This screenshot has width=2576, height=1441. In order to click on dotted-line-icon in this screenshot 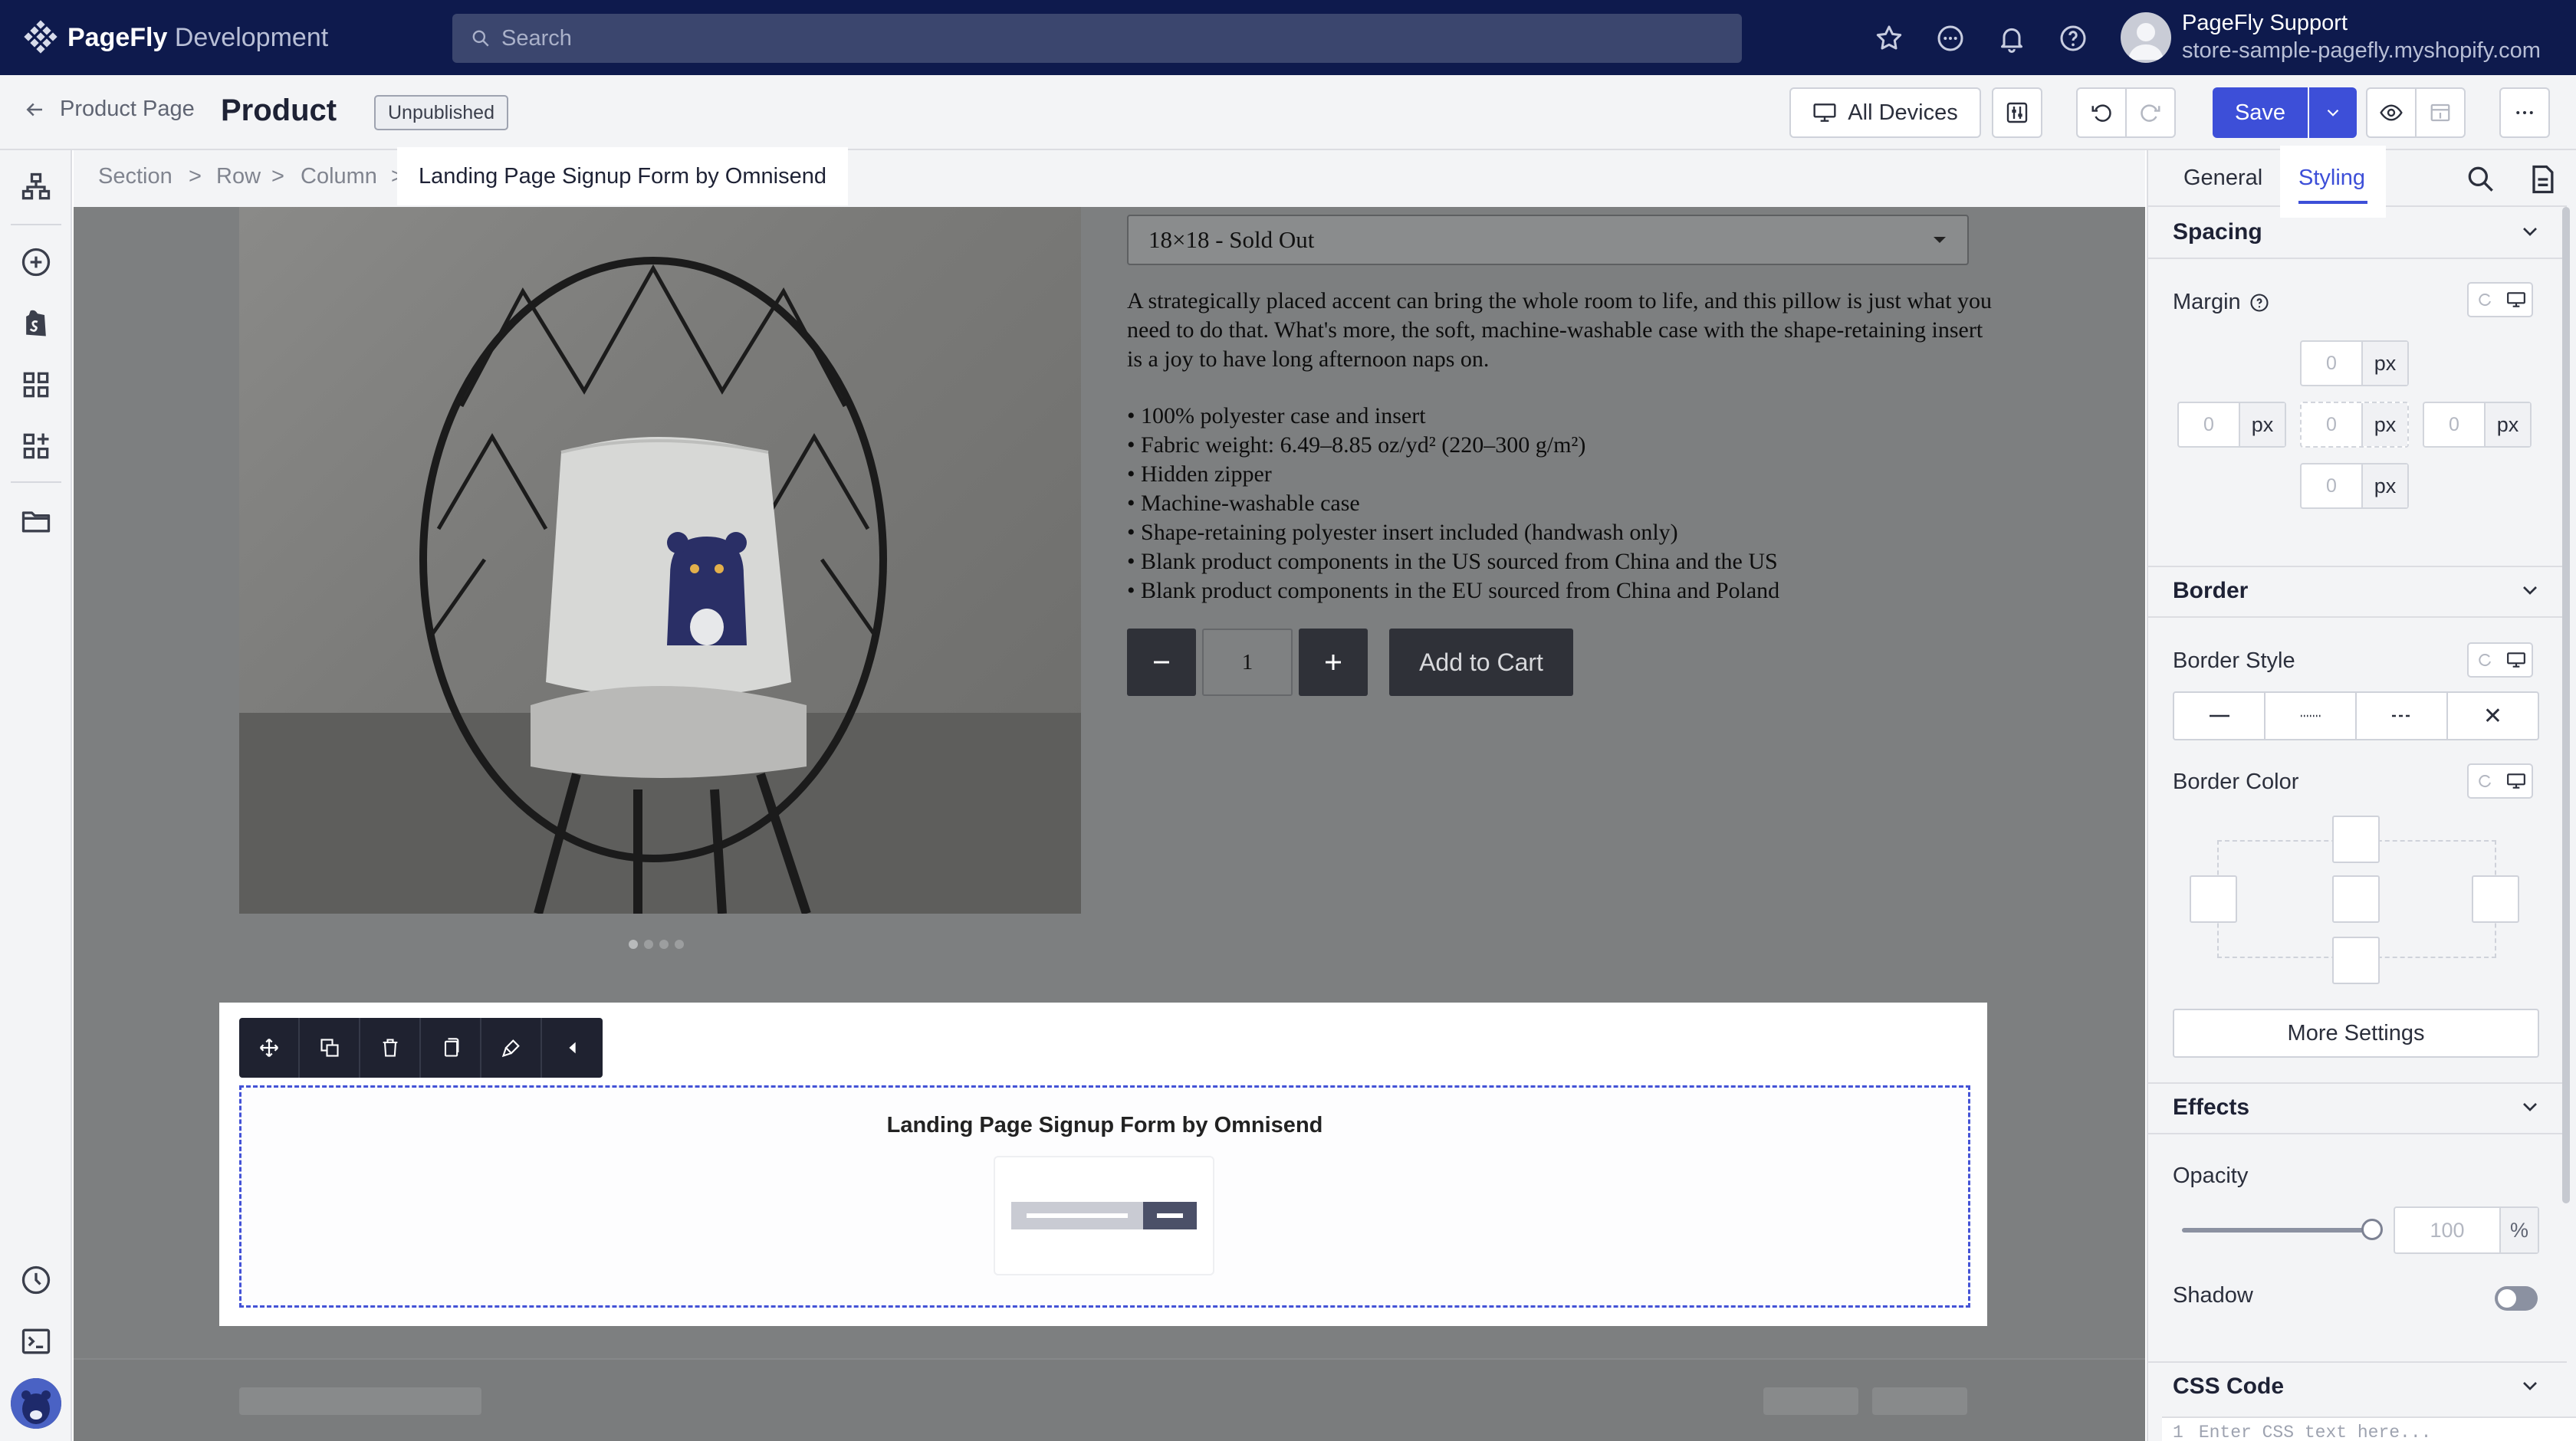, I will do `click(2310, 716)`.